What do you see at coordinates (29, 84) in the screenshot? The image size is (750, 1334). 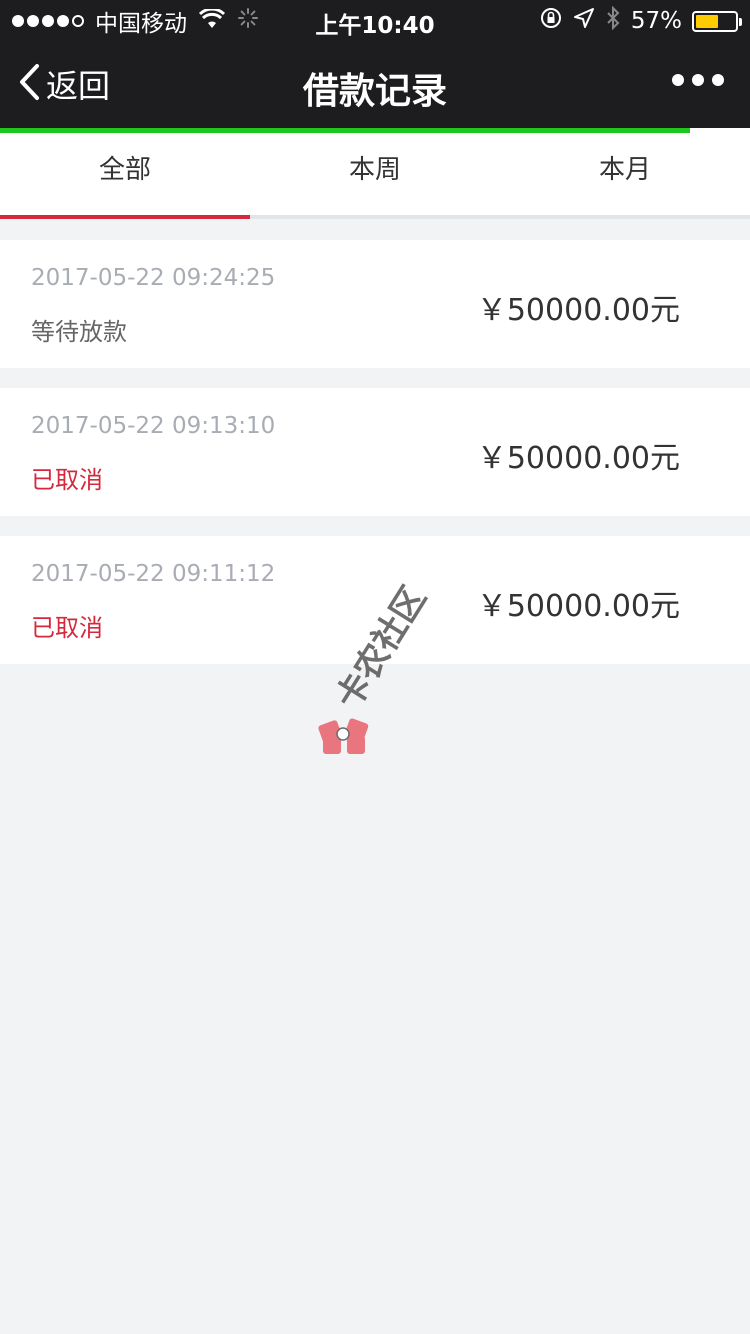 I see `chevron-left-icon` at bounding box center [29, 84].